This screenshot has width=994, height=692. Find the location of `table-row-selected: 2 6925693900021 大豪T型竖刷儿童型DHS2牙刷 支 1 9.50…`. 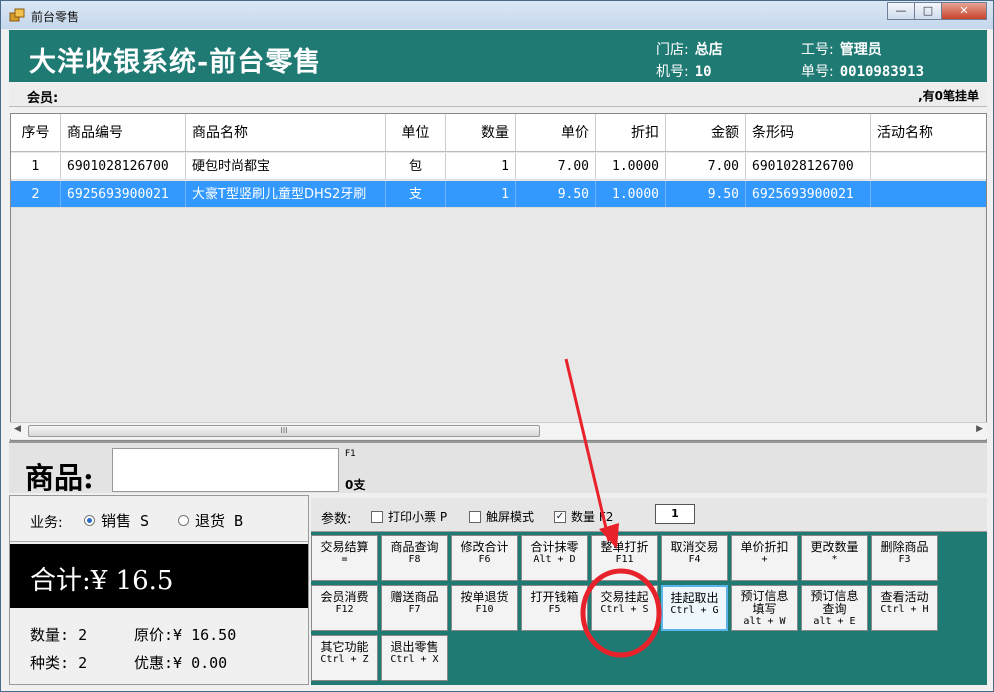

table-row-selected: 2 6925693900021 大豪T型竖刷儿童型DHS2牙刷 支 1 9.50… is located at coordinates (498, 194).